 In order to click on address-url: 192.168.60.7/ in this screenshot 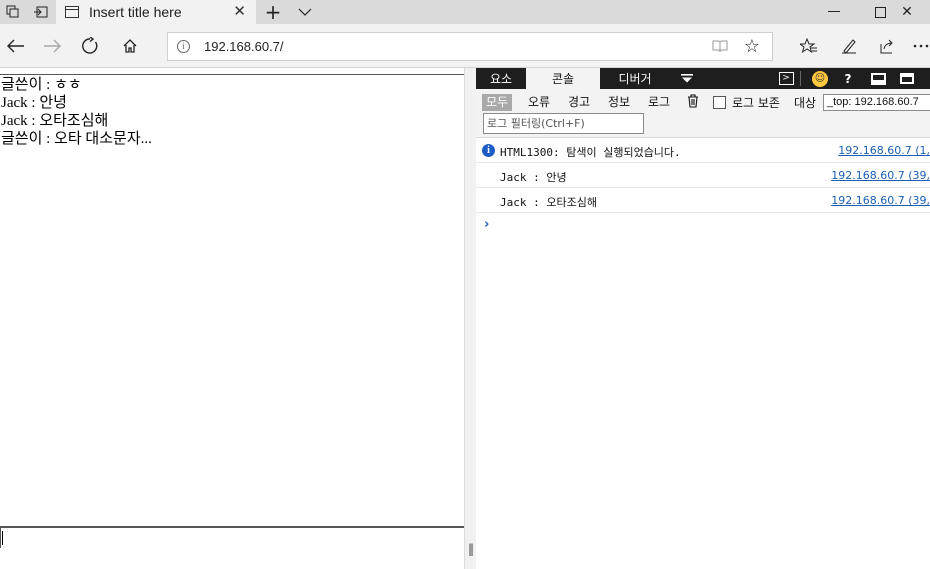, I will do `click(244, 46)`.